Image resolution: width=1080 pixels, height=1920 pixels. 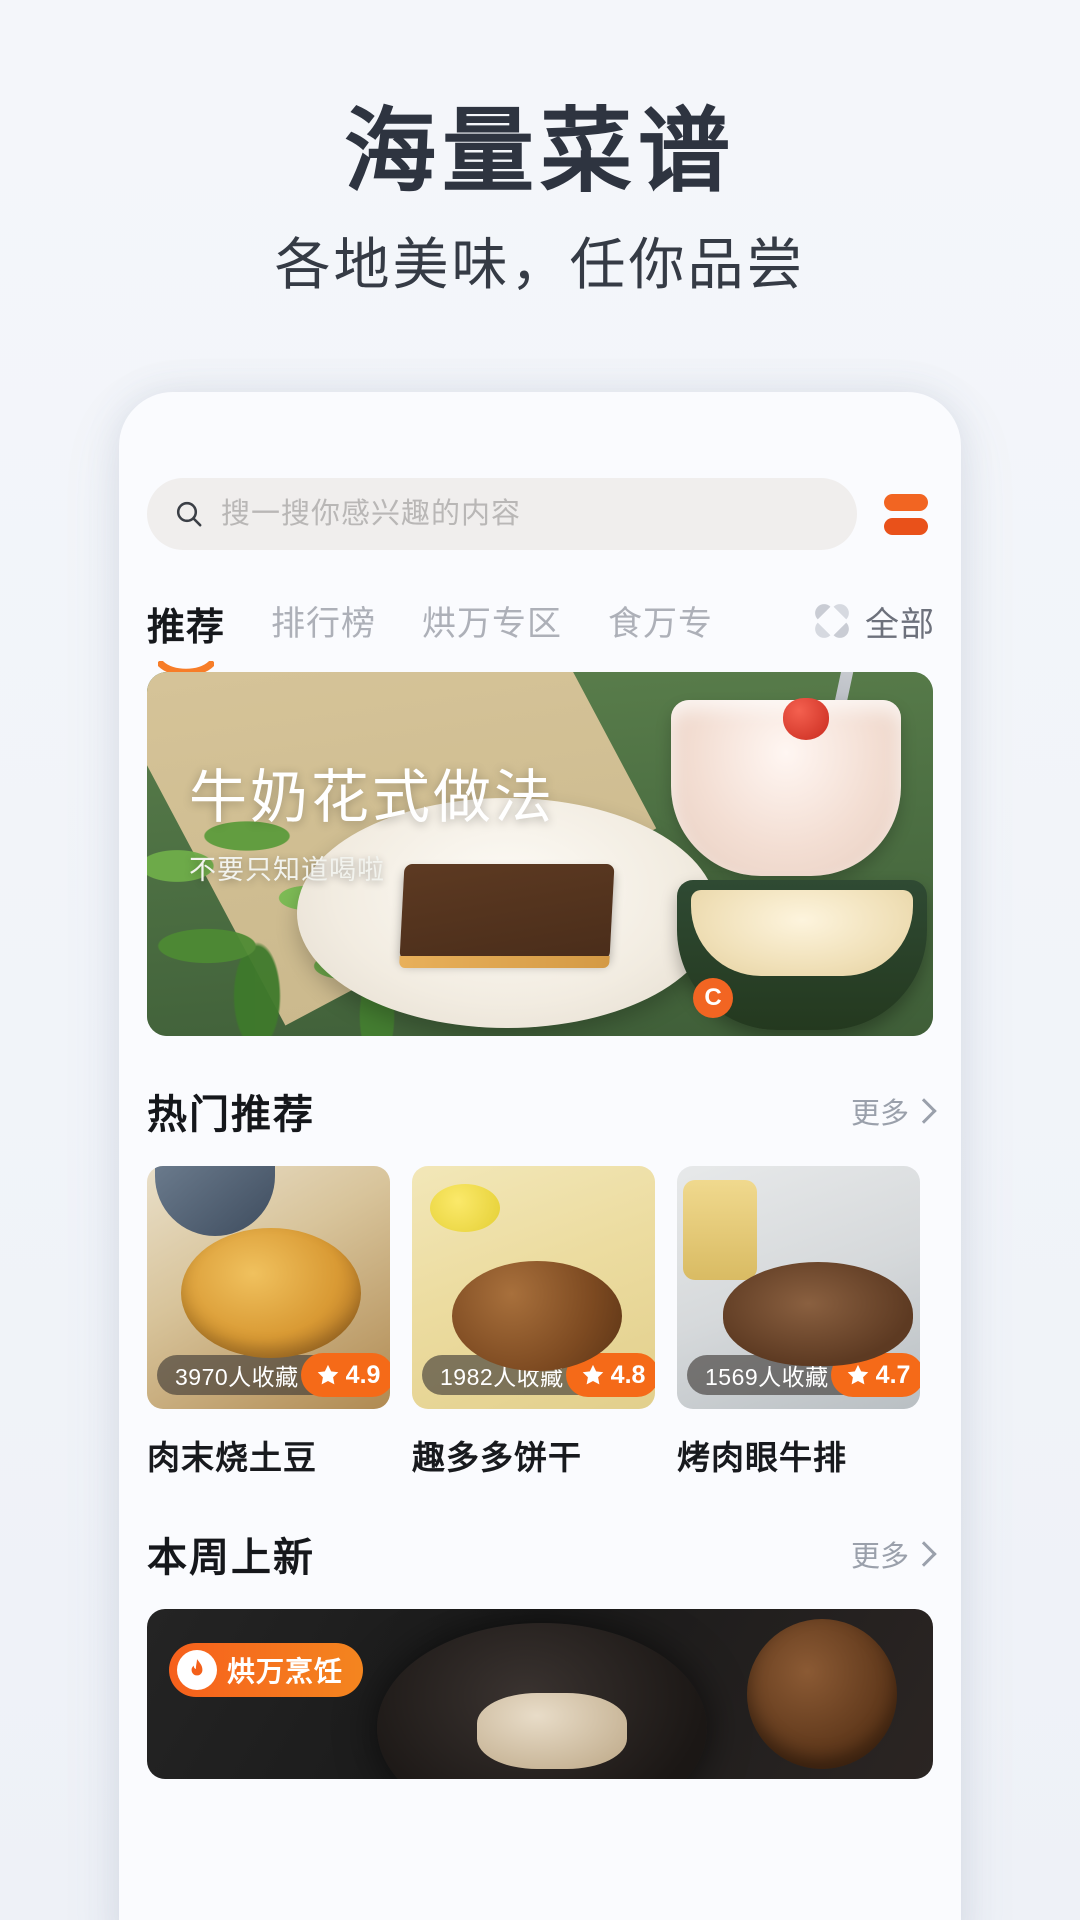 I want to click on recipe-card: 3970人收藏 4.9 肉末烧土豆, so click(x=268, y=1322).